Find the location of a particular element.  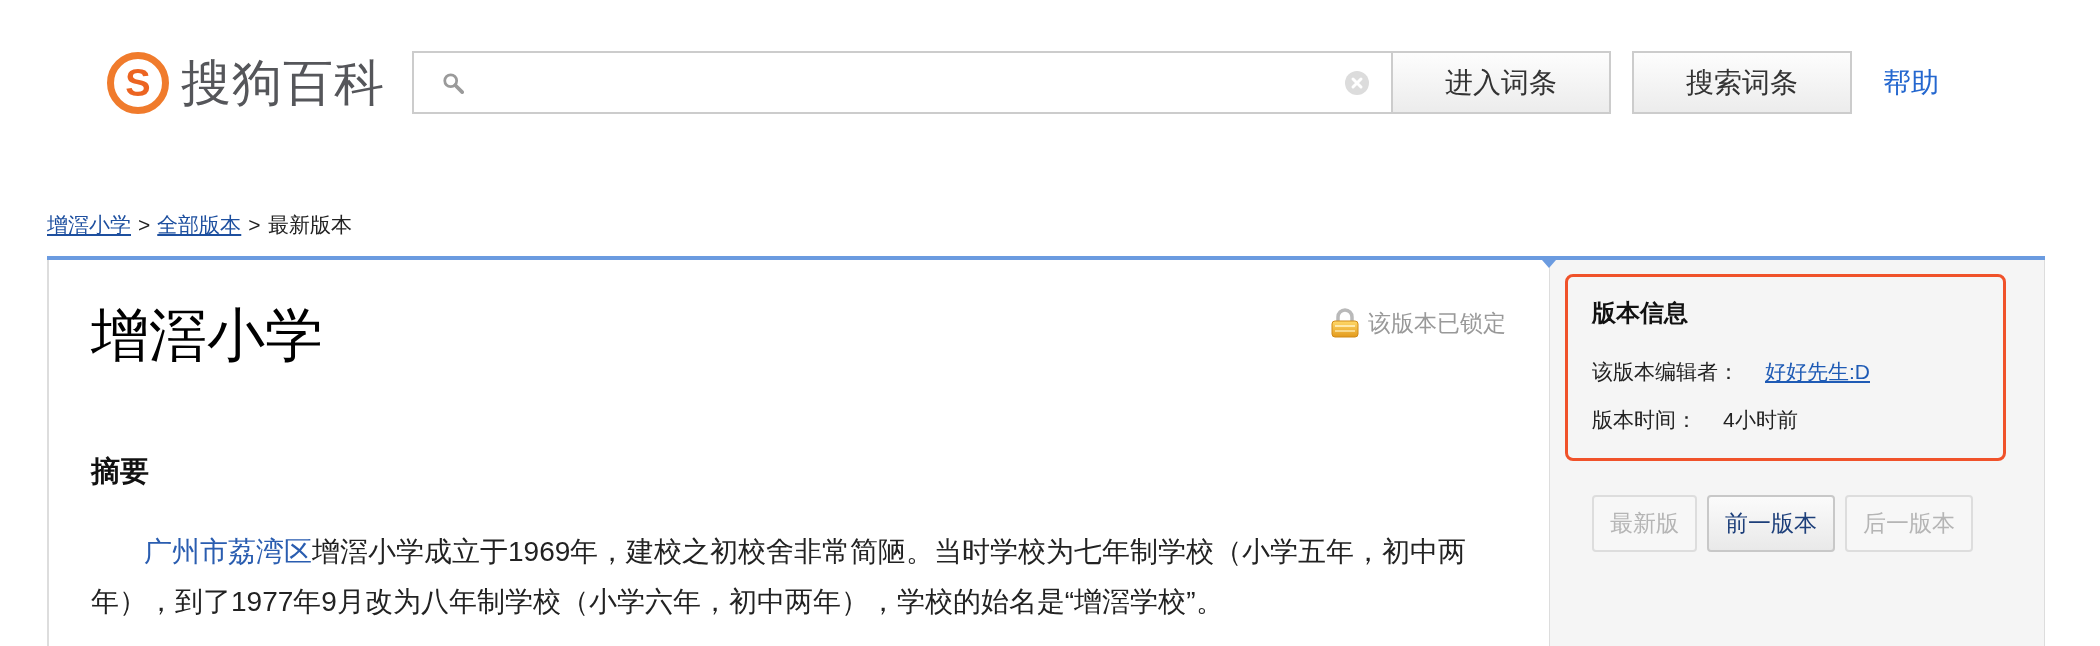

breadcrumb-link: 增滘小学 is located at coordinates (89, 225).